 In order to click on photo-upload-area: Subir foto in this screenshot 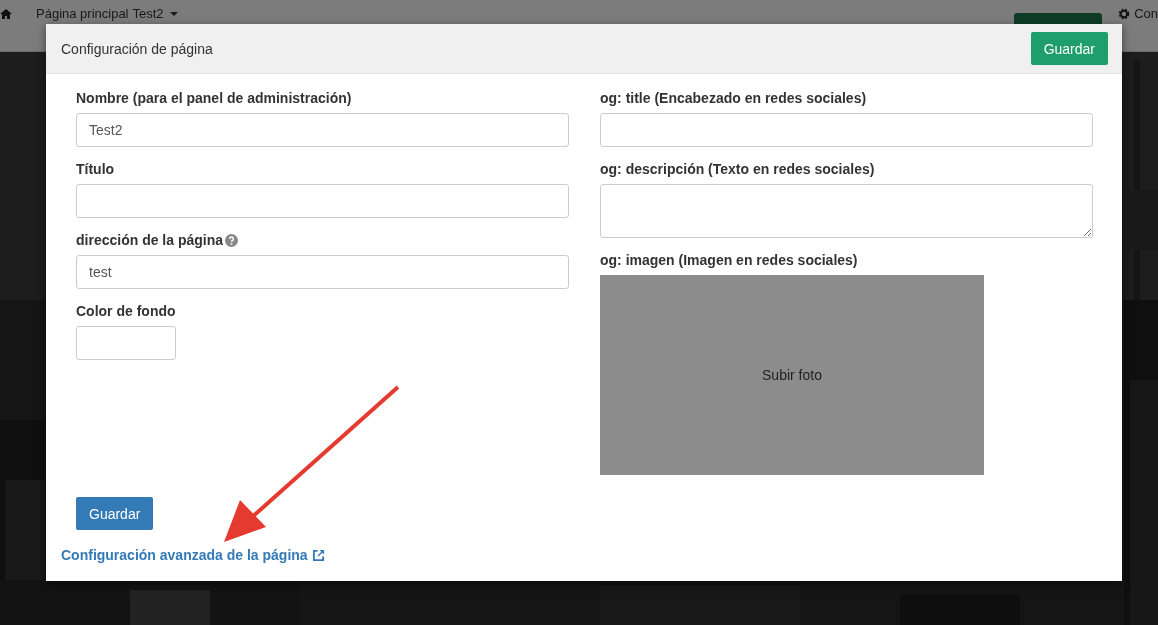, I will do `click(792, 375)`.